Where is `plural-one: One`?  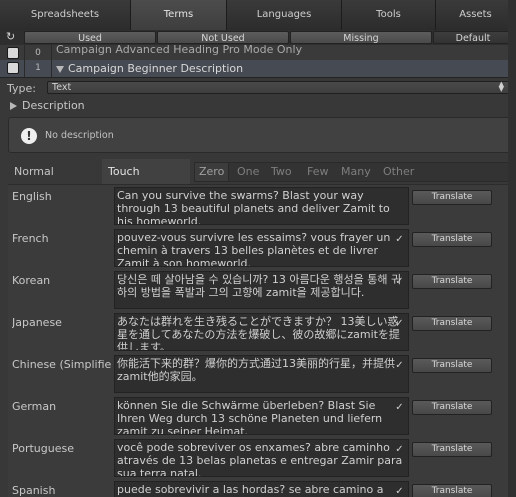
plural-one: One is located at coordinates (248, 172).